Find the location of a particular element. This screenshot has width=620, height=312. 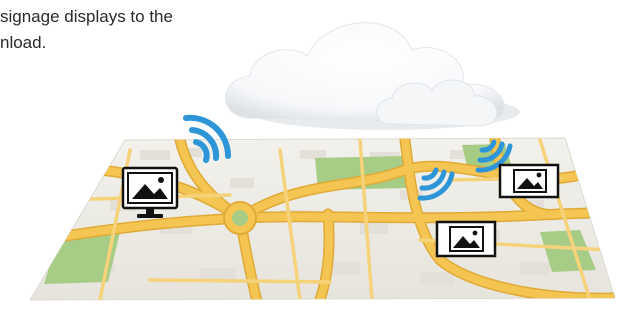

roundabout is located at coordinates (240, 218).